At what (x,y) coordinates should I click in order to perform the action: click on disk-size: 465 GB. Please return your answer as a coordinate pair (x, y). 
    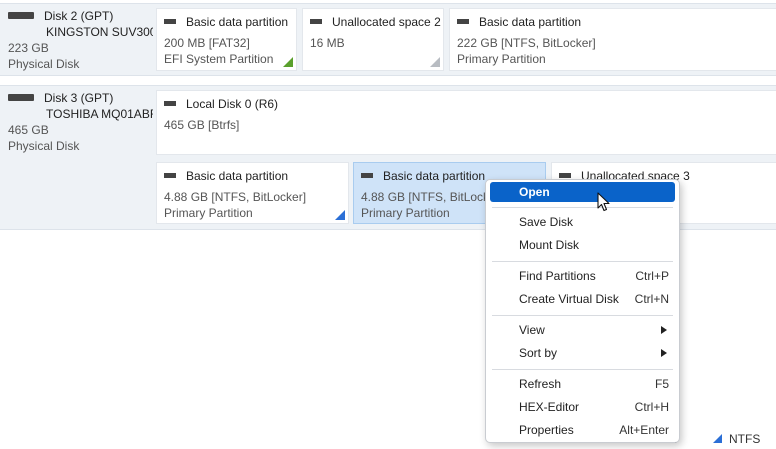
    Looking at the image, I should click on (28, 130).